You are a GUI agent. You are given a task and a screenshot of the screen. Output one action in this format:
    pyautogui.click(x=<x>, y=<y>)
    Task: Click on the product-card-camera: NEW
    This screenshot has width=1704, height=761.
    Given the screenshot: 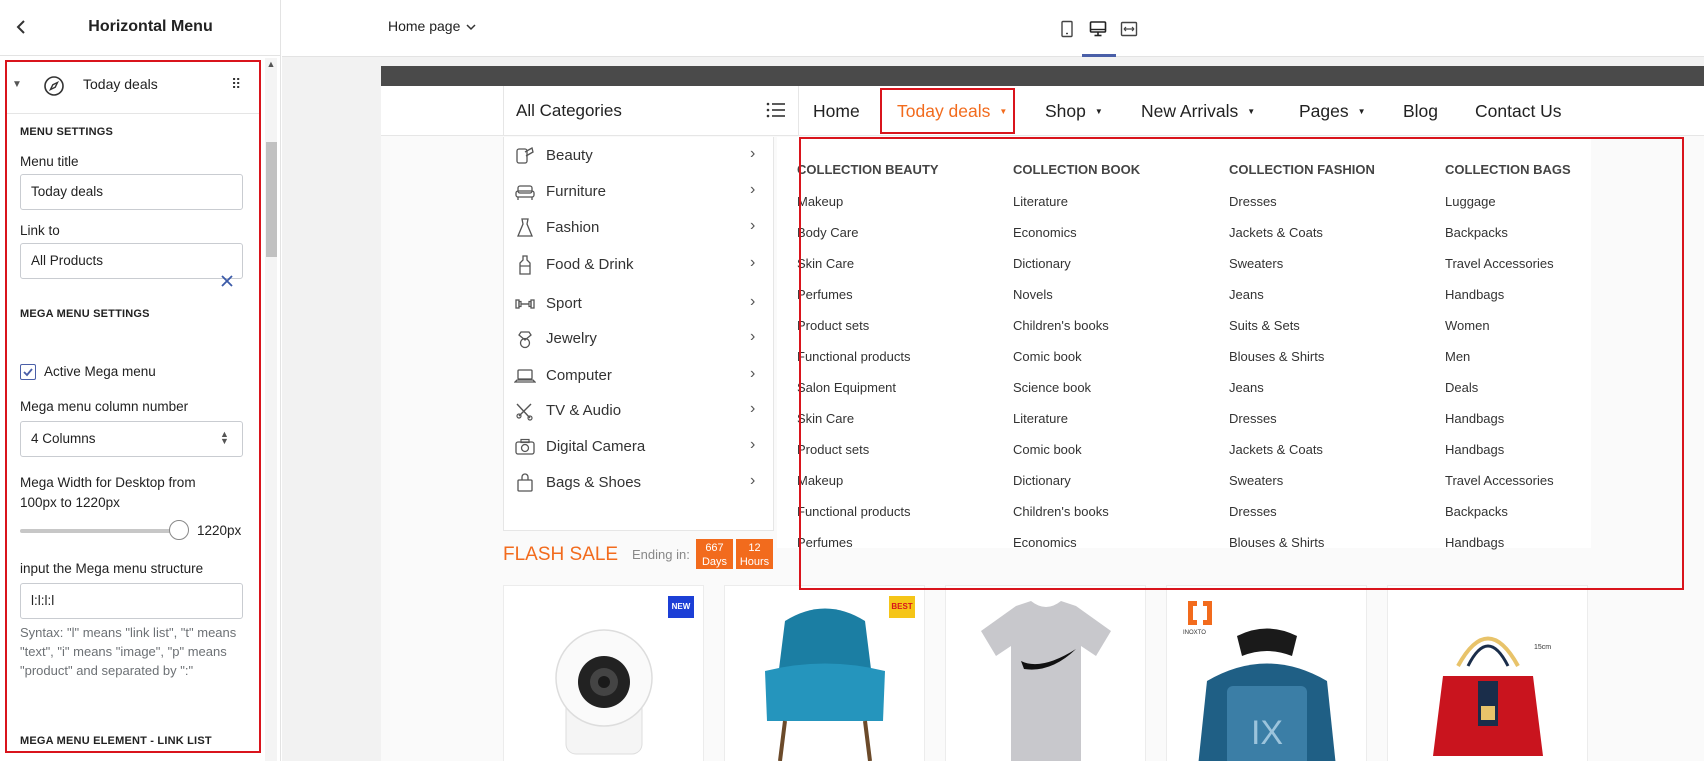 What is the action you would take?
    pyautogui.click(x=603, y=673)
    